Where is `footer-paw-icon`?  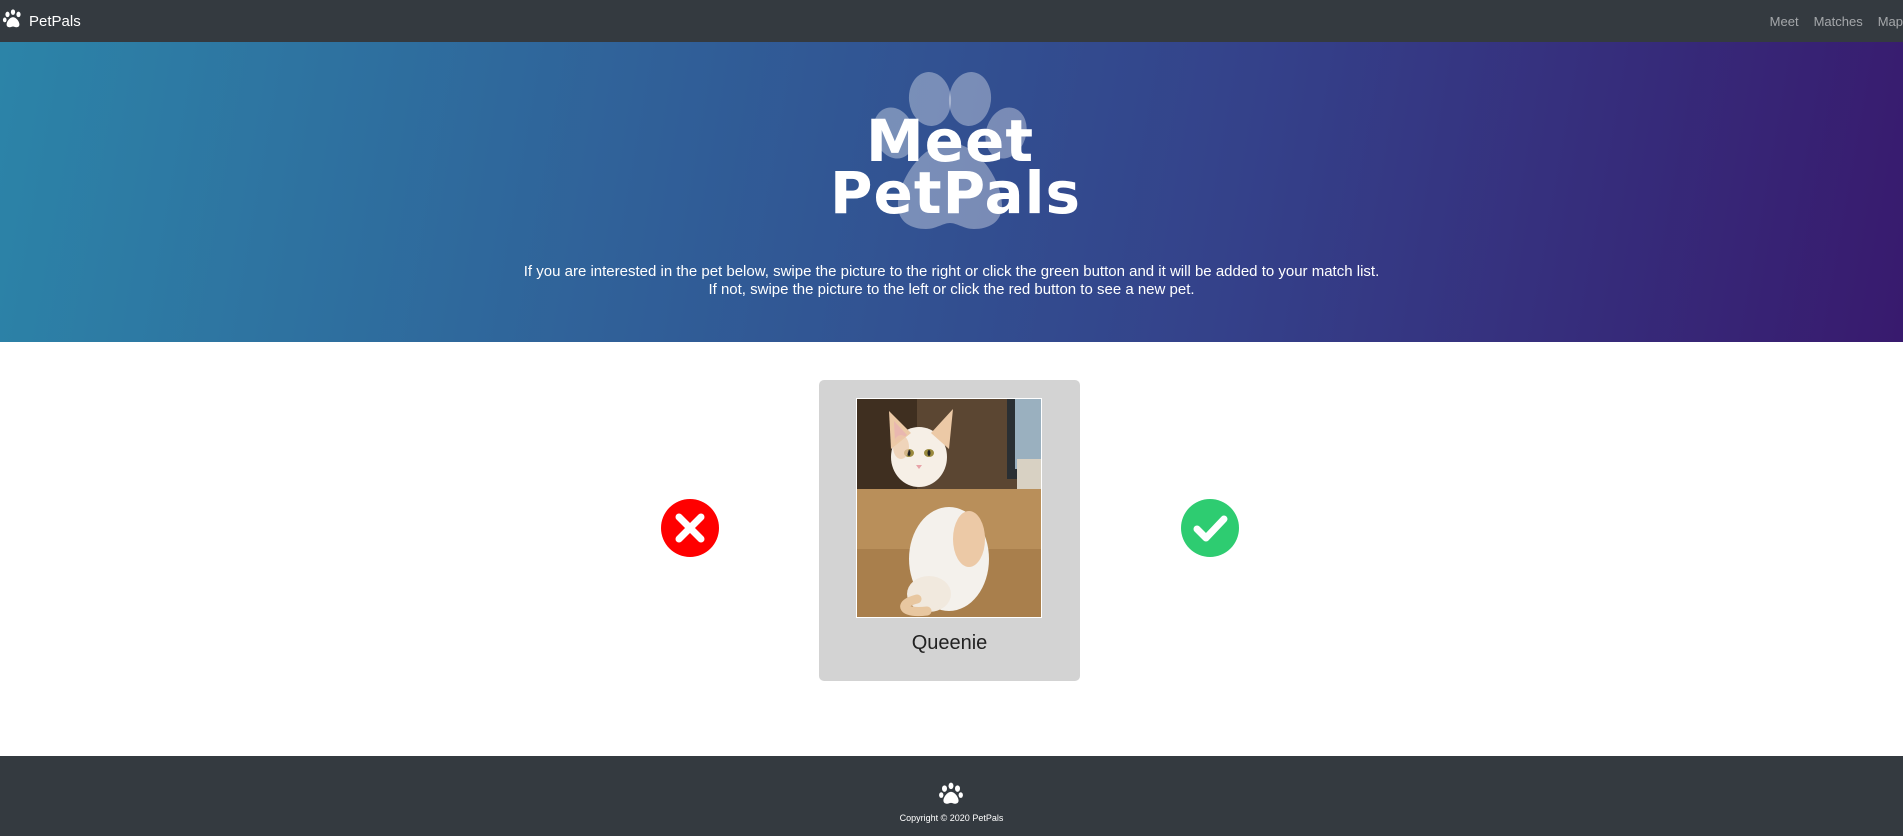
footer-paw-icon is located at coordinates (951, 796).